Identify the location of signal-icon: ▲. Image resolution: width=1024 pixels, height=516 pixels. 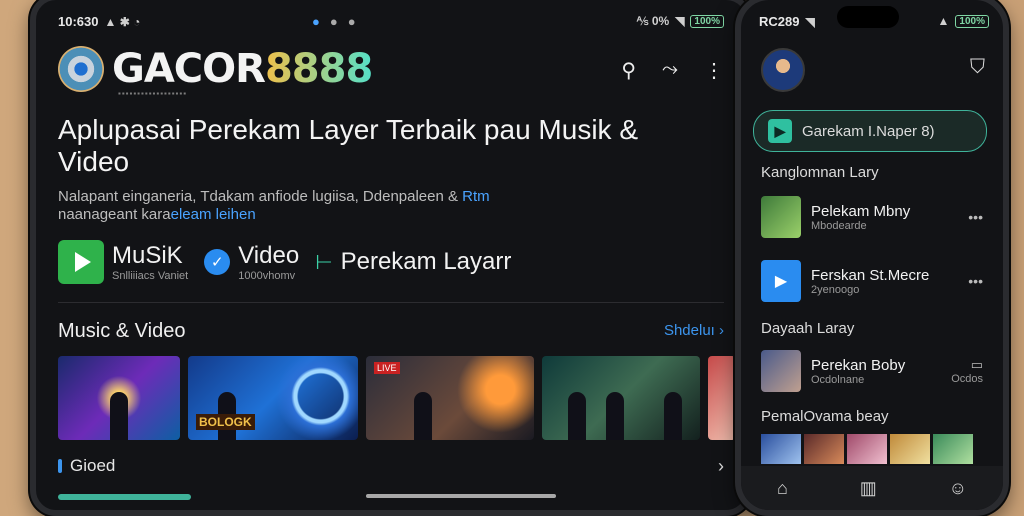
(943, 21).